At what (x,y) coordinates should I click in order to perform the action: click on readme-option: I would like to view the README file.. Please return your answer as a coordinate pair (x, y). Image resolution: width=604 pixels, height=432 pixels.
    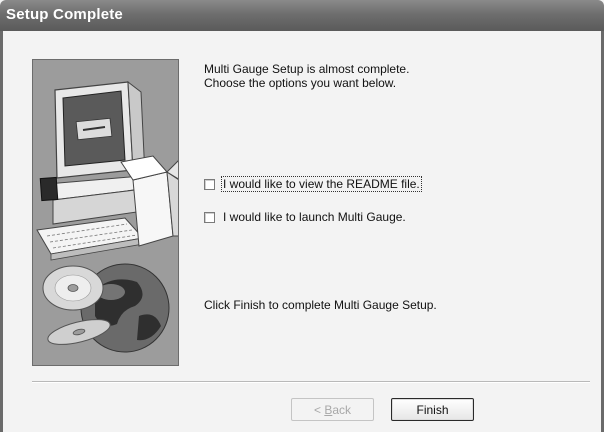
    Looking at the image, I should click on (313, 184).